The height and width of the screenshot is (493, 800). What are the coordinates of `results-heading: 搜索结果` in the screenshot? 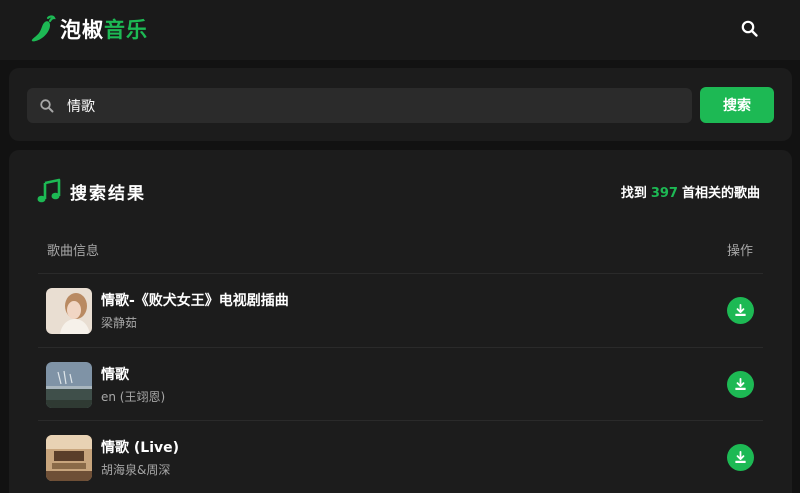 It's located at (91, 191).